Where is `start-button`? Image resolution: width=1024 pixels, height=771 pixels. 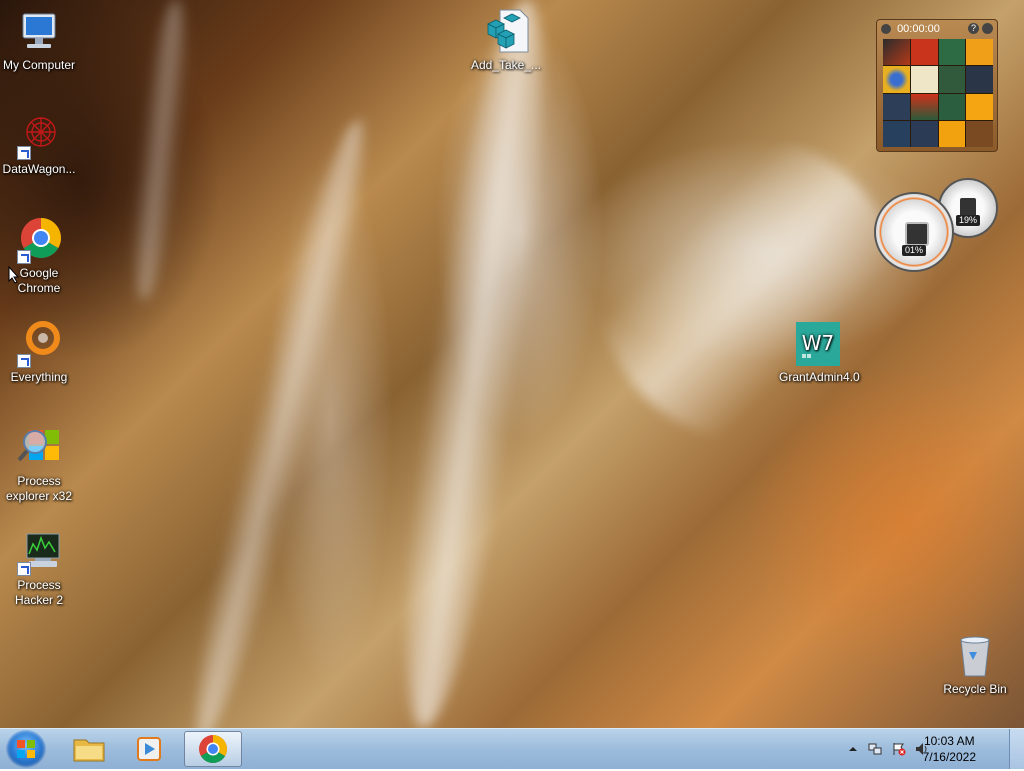 start-button is located at coordinates (26, 749).